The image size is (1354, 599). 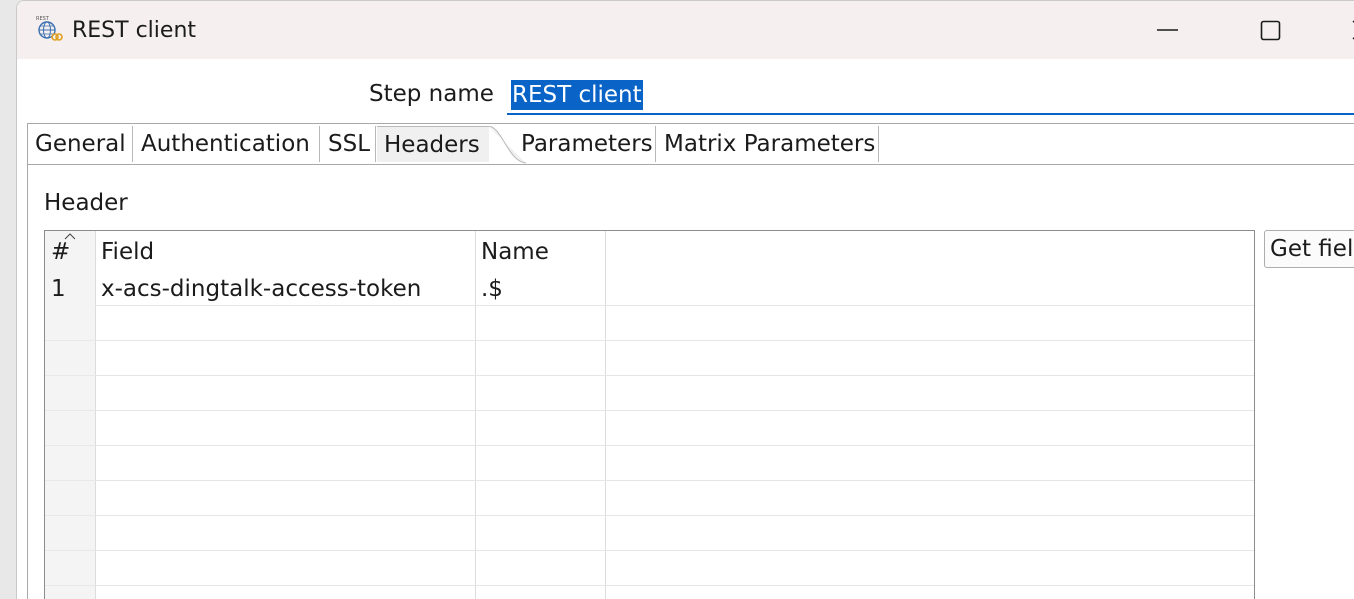 What do you see at coordinates (60, 252) in the screenshot?
I see `column-header-num: #` at bounding box center [60, 252].